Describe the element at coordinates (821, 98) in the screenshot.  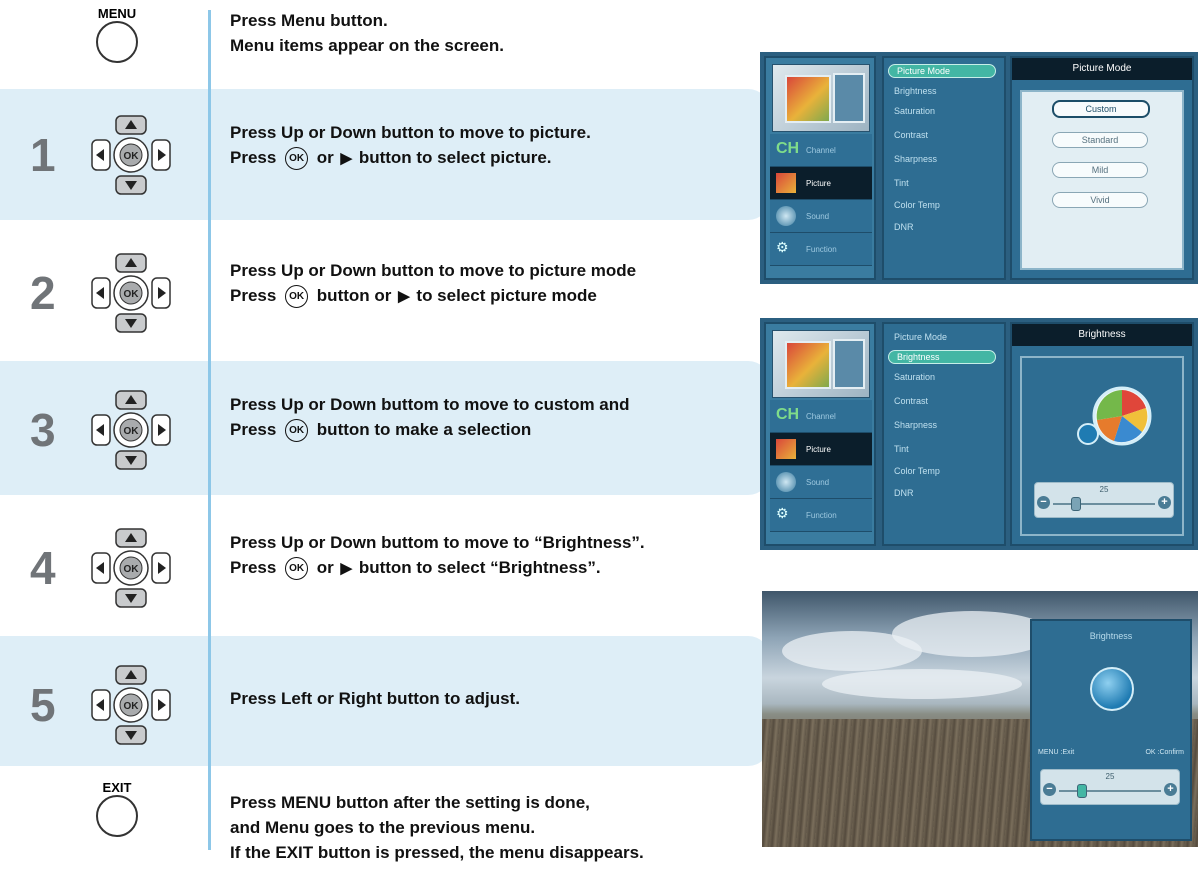
I see `picture-thumbnail` at that location.